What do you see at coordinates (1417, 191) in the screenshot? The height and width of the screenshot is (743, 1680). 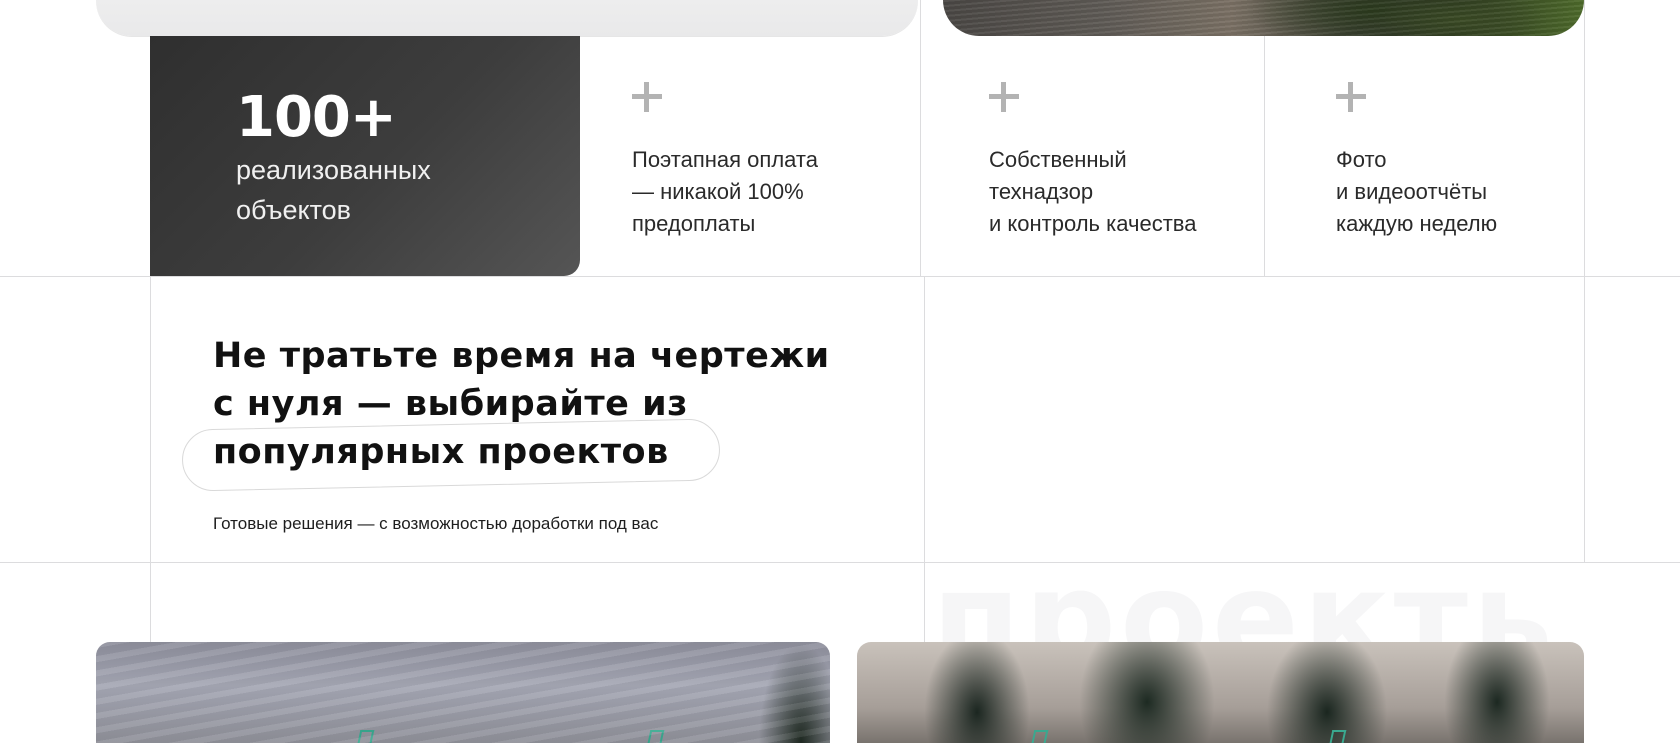 I see `feature-text: Фото и видеоотчёты каждую неделю` at bounding box center [1417, 191].